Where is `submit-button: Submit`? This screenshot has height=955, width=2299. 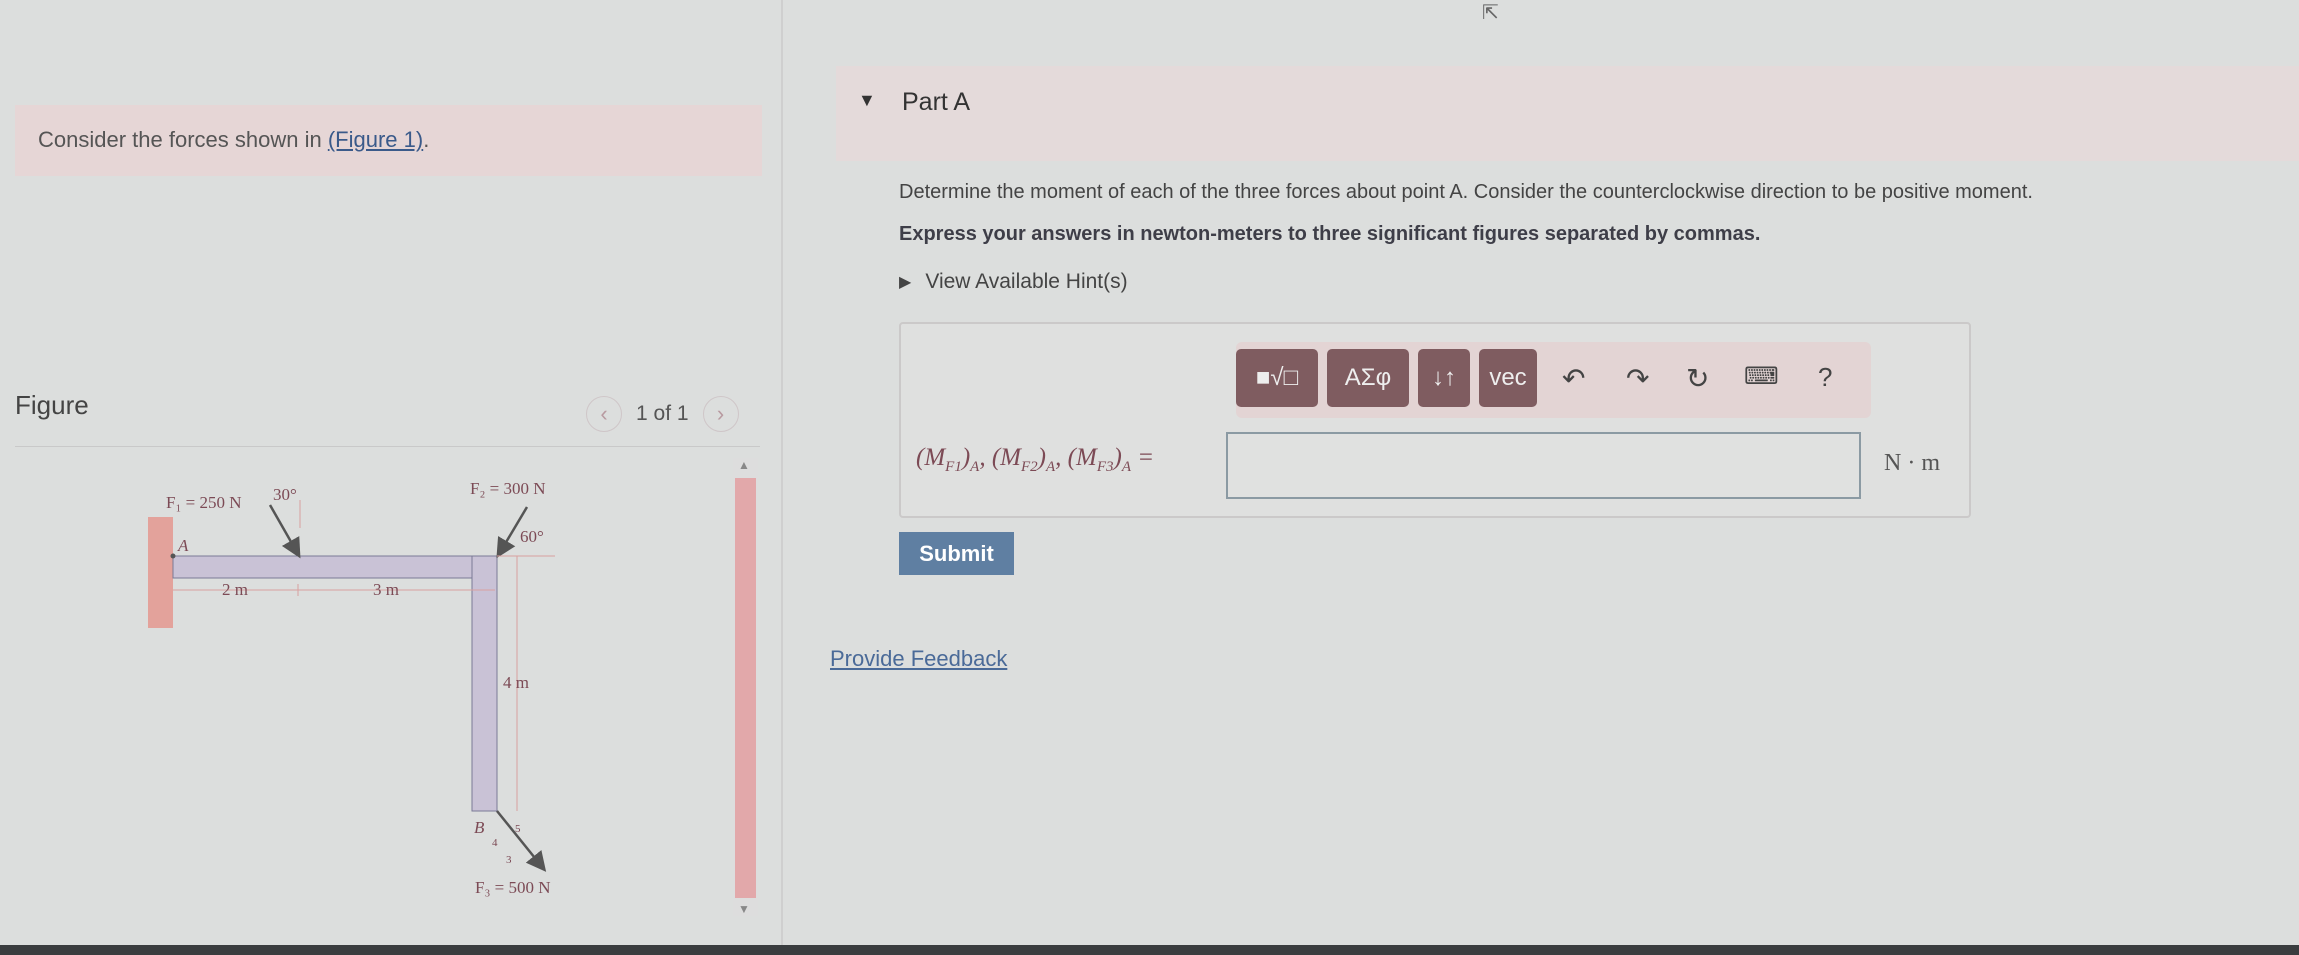 submit-button: Submit is located at coordinates (956, 553).